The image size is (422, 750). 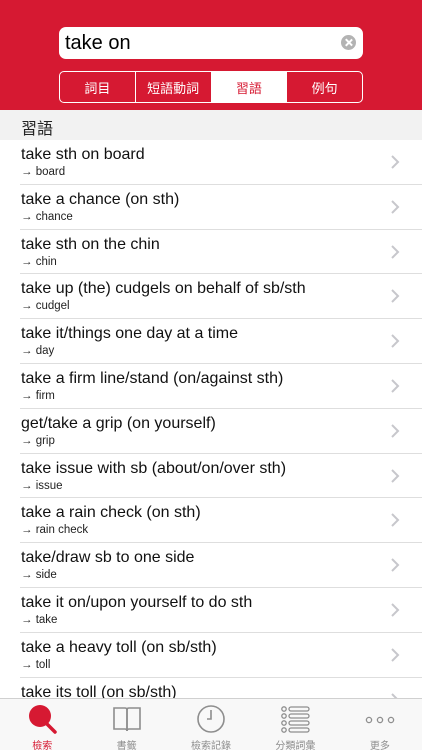 I want to click on clear-icon, so click(x=348, y=42).